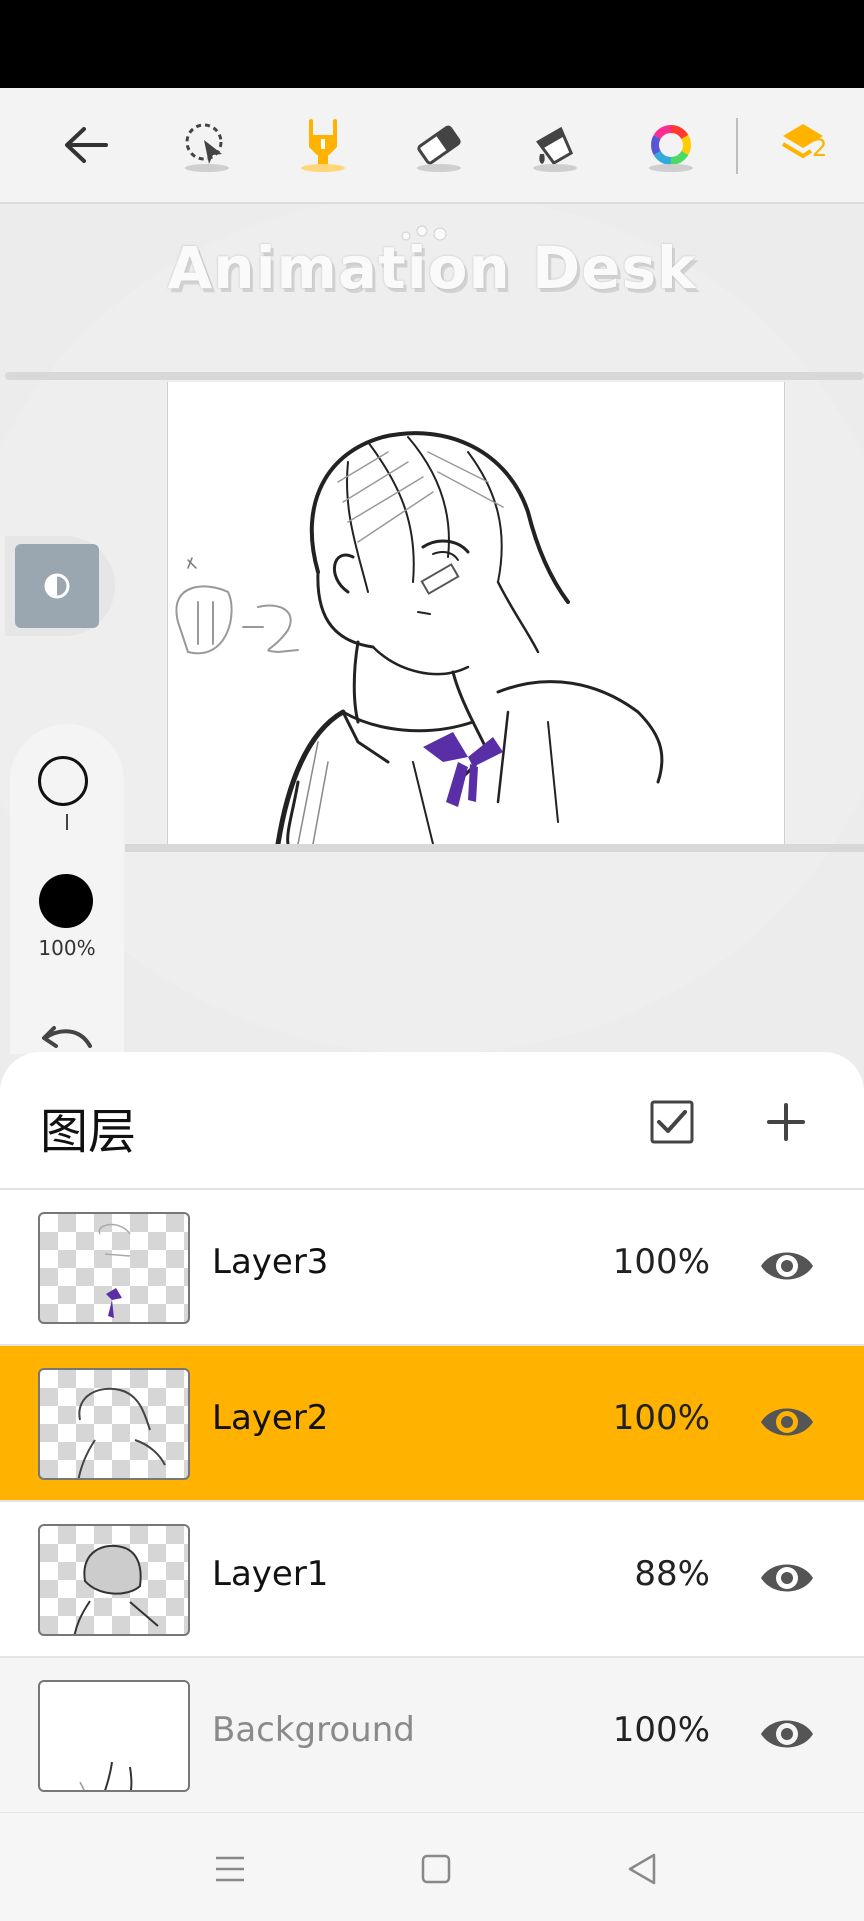 Image resolution: width=864 pixels, height=1921 pixels. What do you see at coordinates (270, 1574) in the screenshot?
I see `layer-name: Layer1` at bounding box center [270, 1574].